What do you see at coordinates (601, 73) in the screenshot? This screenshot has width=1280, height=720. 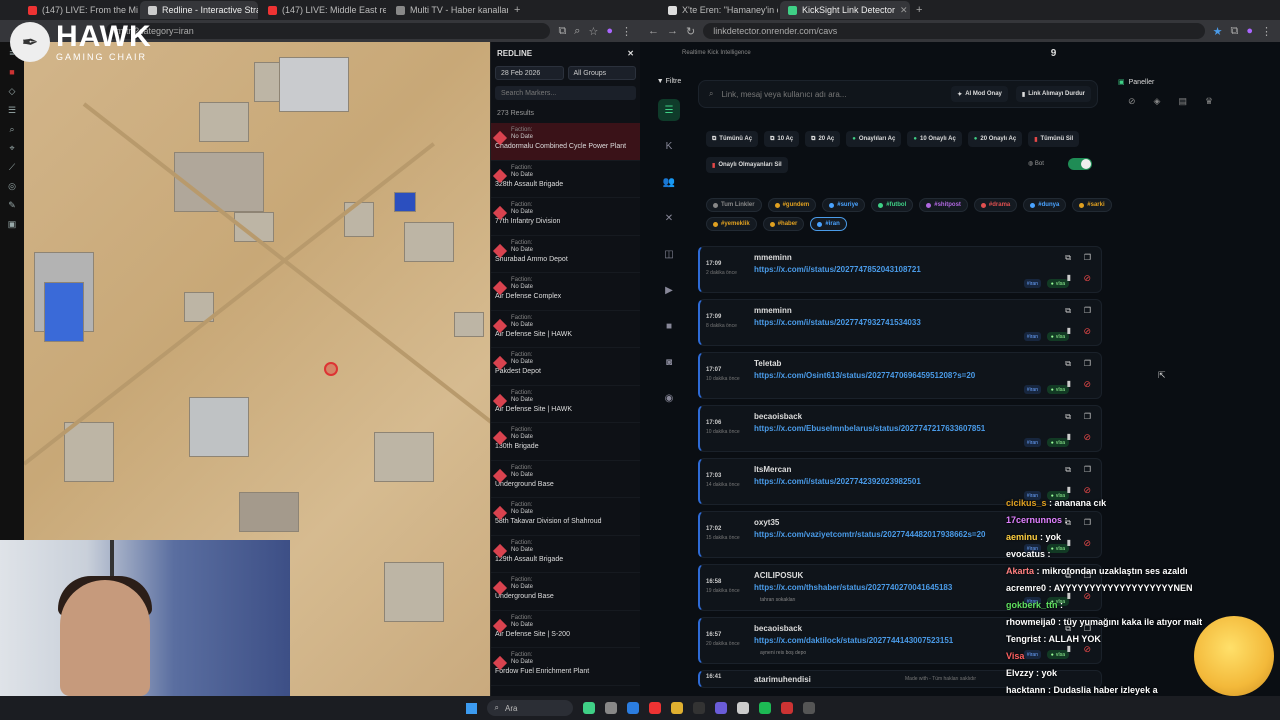 I see `group-filter: All Groups` at bounding box center [601, 73].